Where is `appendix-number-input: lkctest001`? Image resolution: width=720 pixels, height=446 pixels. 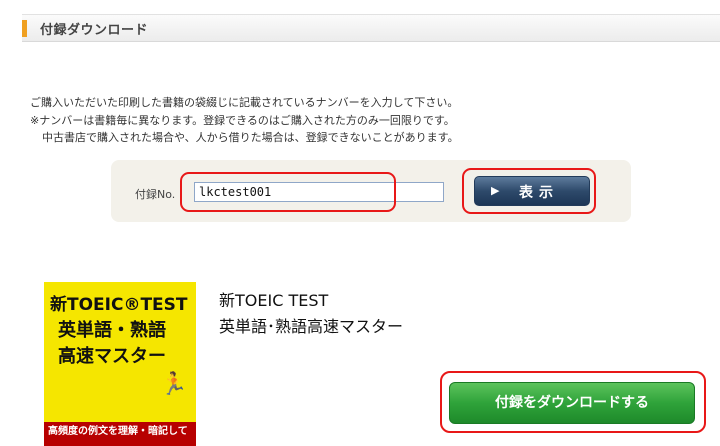 appendix-number-input: lkctest001 is located at coordinates (319, 192).